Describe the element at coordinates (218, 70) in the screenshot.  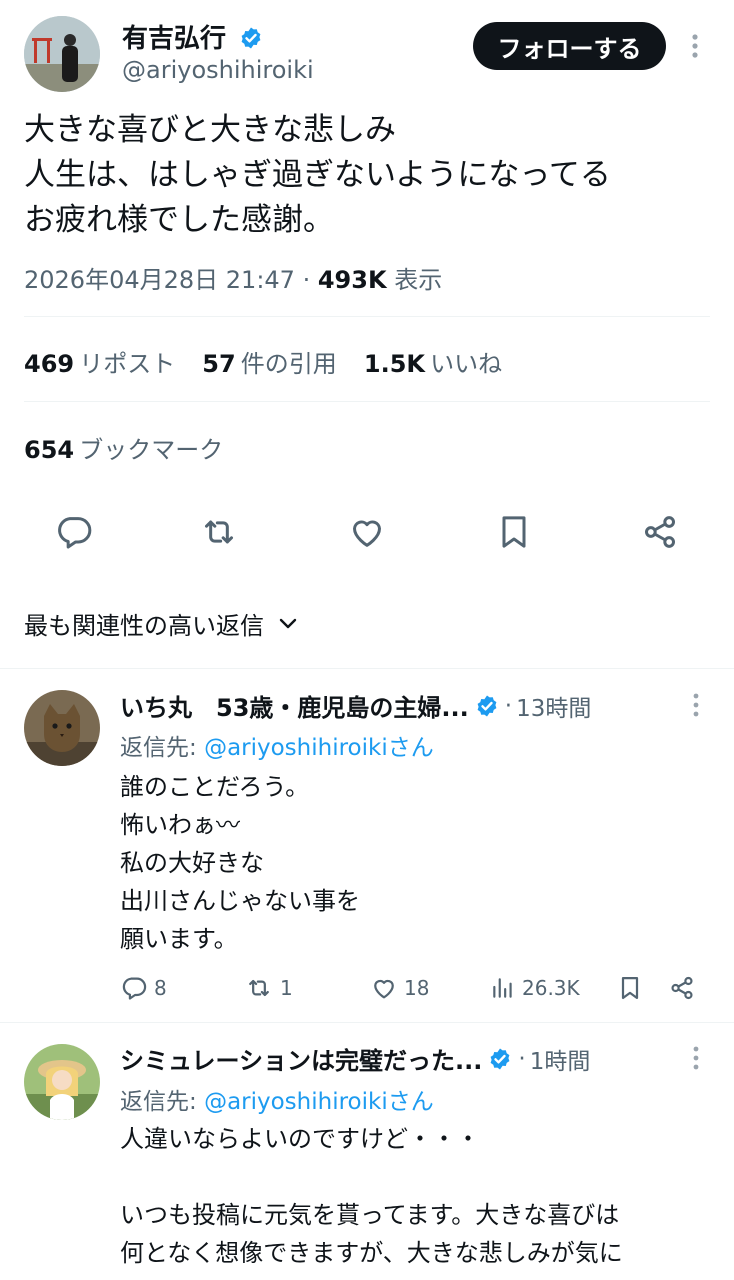
I see `author-handle: @ariyoshihiroiki` at that location.